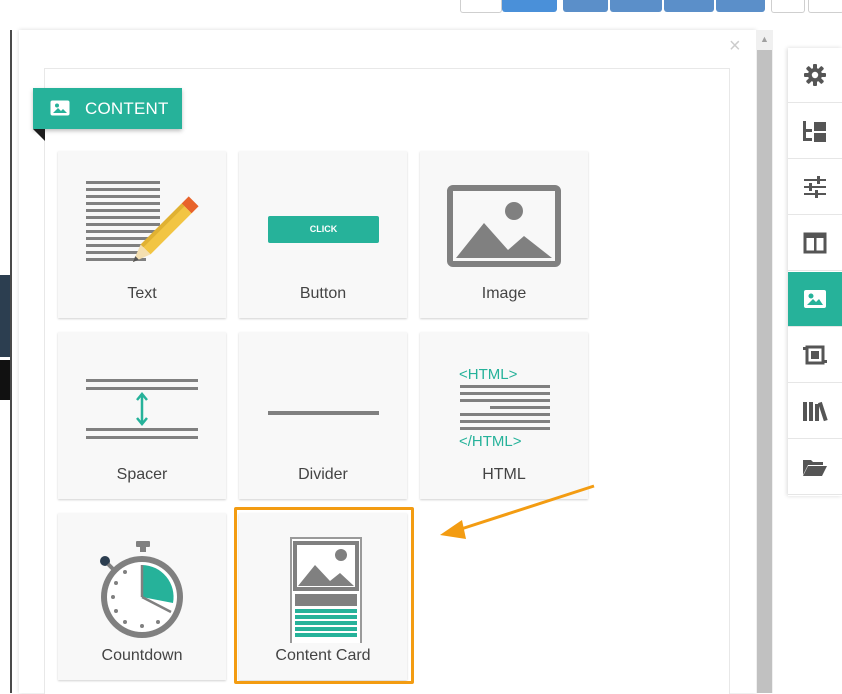 This screenshot has width=842, height=694. Describe the element at coordinates (5, 380) in the screenshot. I see `canvas-black-block` at that location.